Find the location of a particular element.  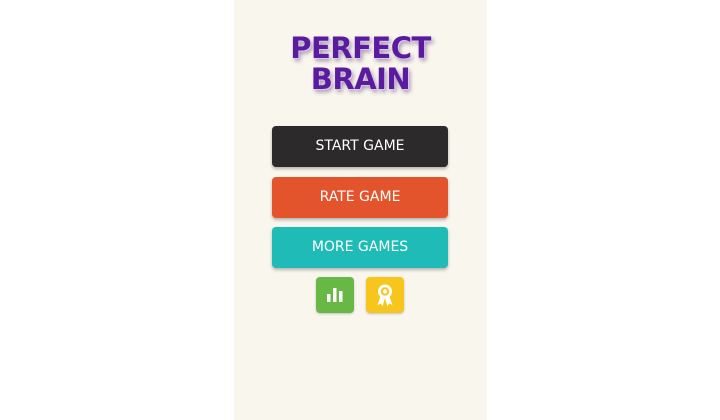

game-title: PERFECT BRAIN is located at coordinates (360, 64).